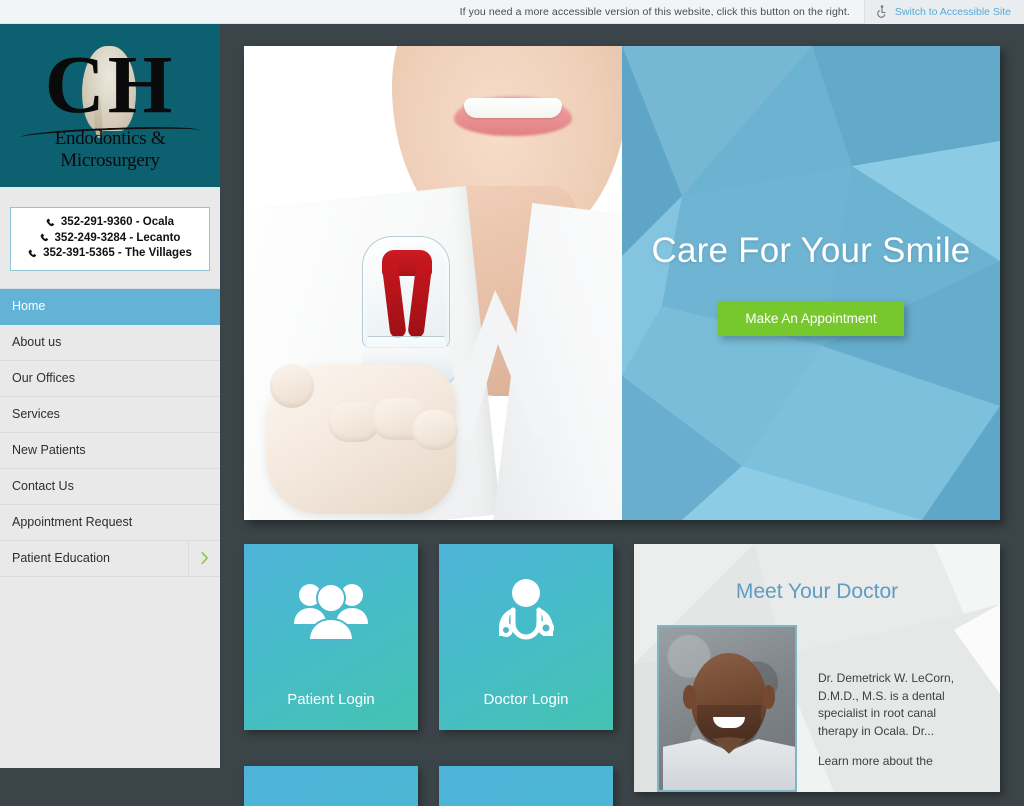 This screenshot has width=1024, height=806. I want to click on site-logo: CH Endodontics & Microsurgery, so click(110, 105).